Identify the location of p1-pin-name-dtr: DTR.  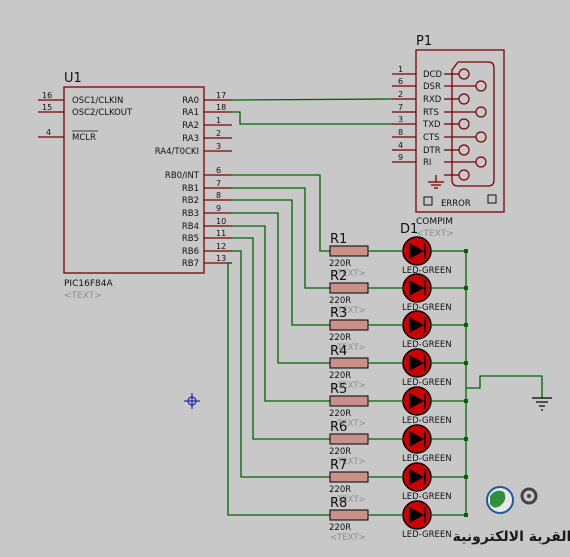
(432, 151).